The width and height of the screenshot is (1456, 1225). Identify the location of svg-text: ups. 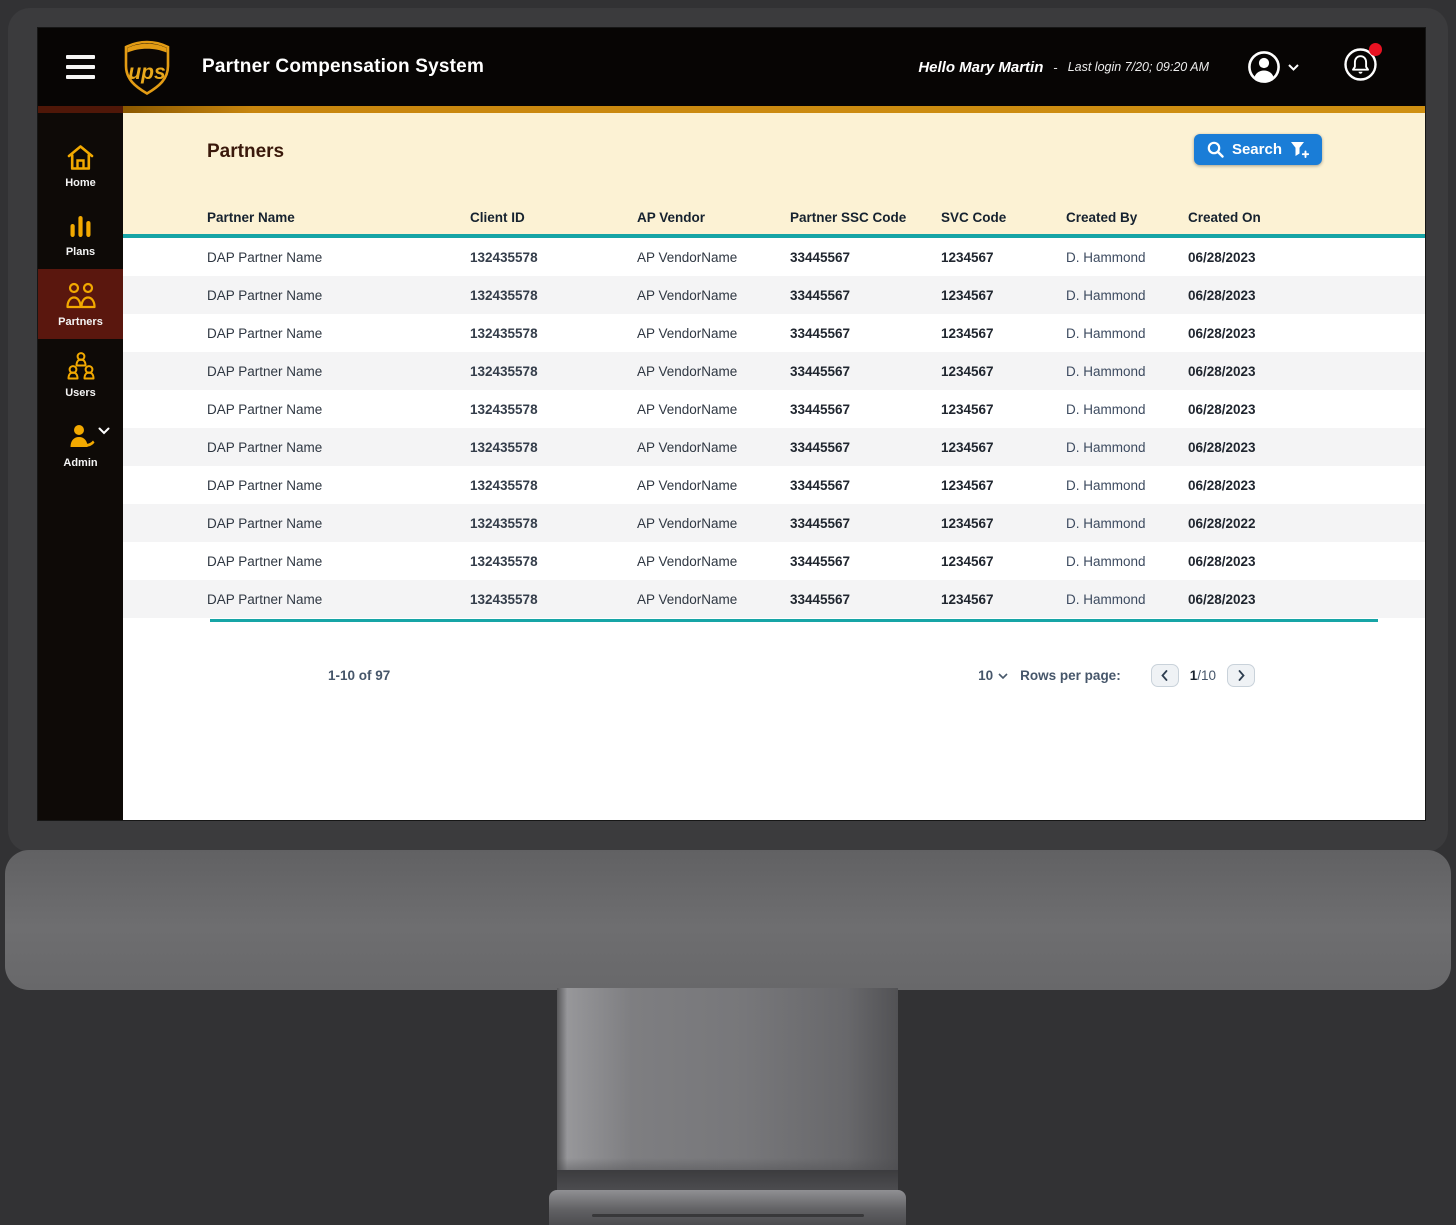
(146, 72).